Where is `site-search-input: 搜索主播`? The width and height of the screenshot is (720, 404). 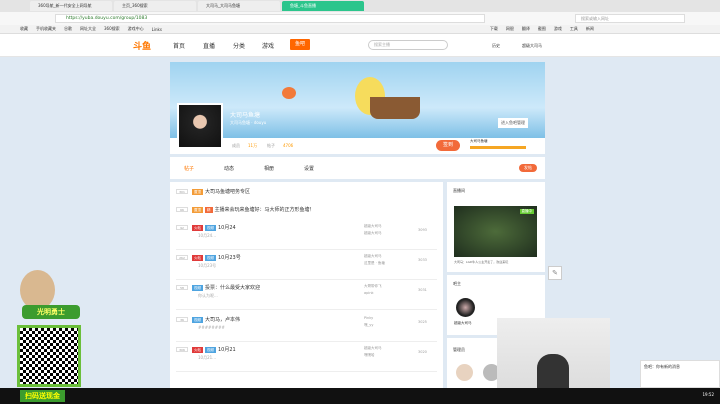 site-search-input: 搜索主播 is located at coordinates (408, 45).